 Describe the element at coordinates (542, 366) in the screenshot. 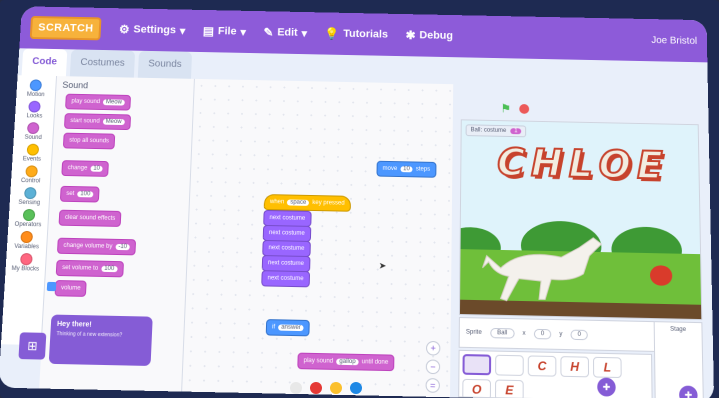

I see `sprite-thumbnail: C` at that location.